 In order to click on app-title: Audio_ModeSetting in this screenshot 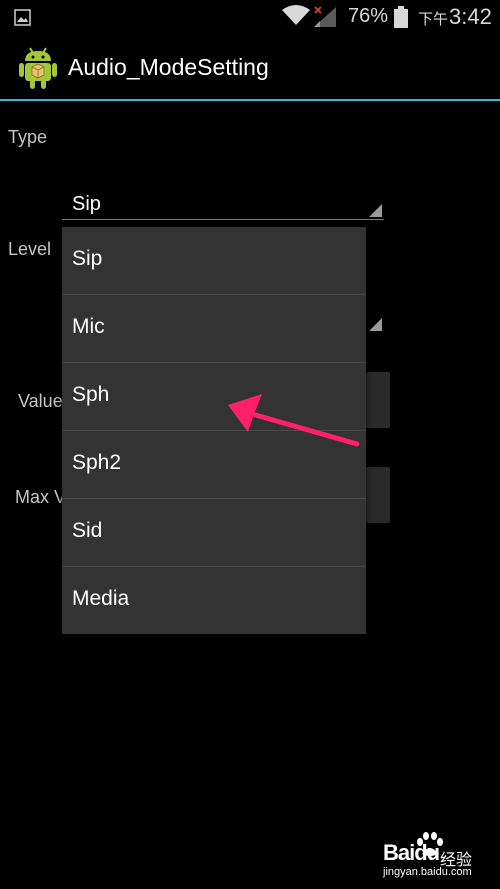, I will do `click(168, 67)`.